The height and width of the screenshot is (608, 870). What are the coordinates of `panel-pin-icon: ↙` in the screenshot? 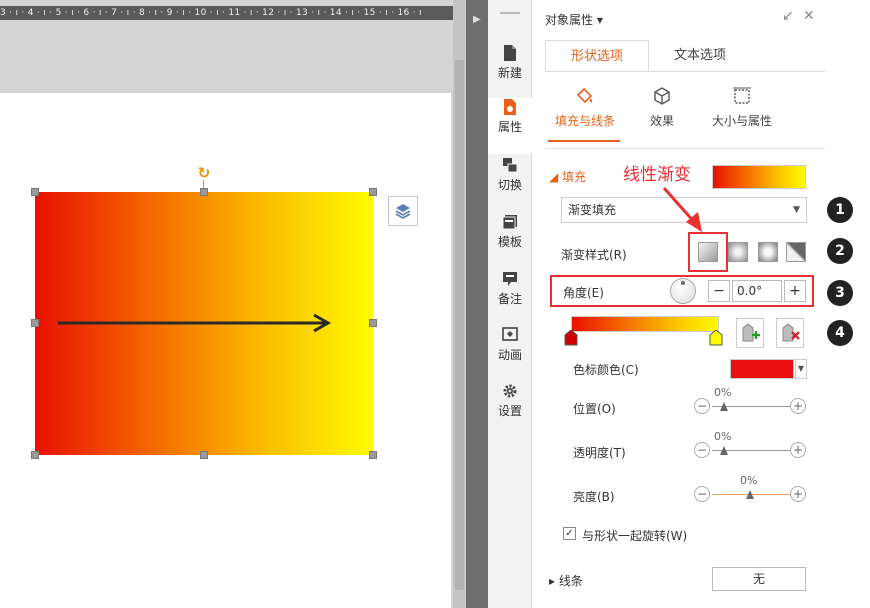 It's located at (788, 16).